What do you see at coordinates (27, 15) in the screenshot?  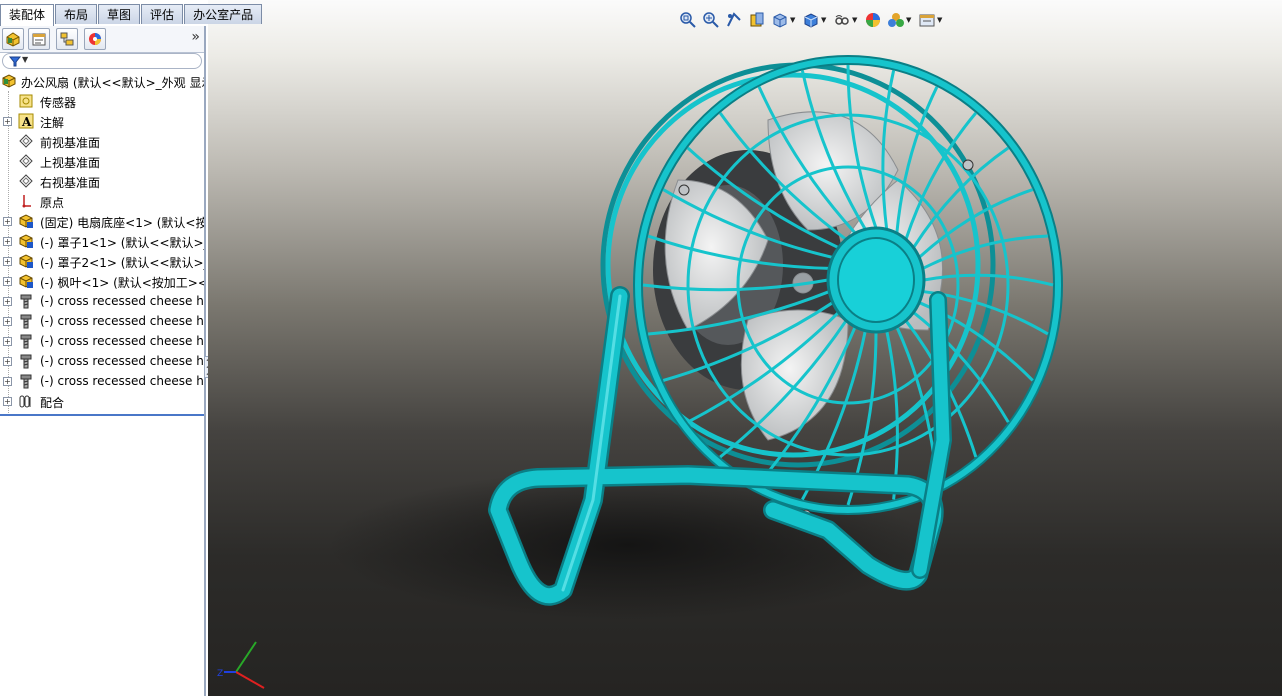 I see `tab-assembly: 装配体` at bounding box center [27, 15].